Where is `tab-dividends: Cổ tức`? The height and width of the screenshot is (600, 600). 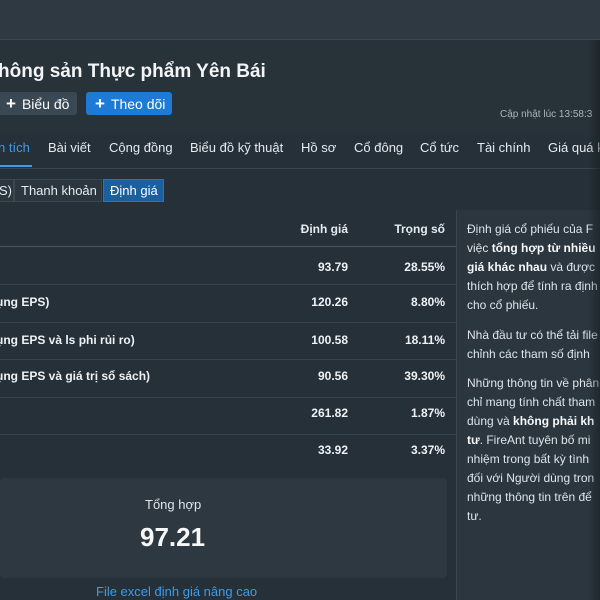 tab-dividends: Cổ tức is located at coordinates (439, 147).